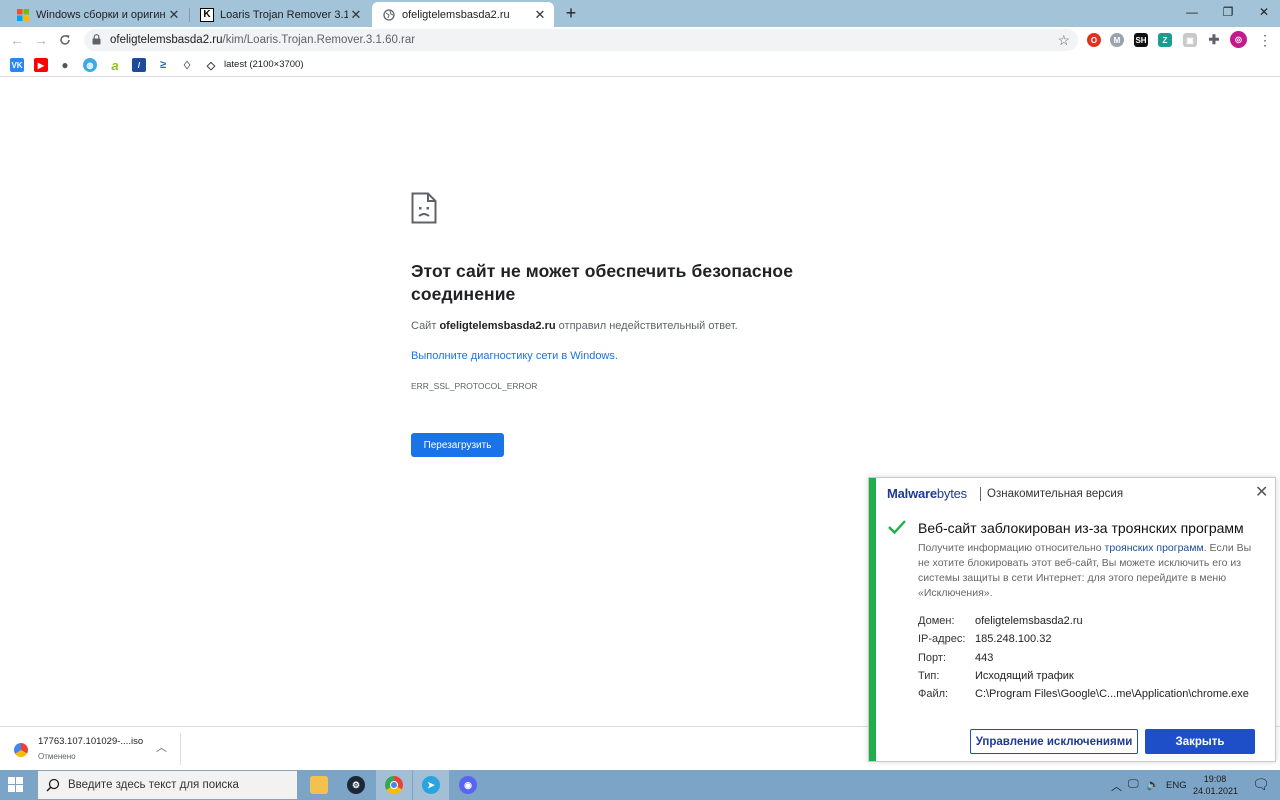 This screenshot has height=800, width=1280. I want to click on opera-extension-icon: O, so click(1094, 40).